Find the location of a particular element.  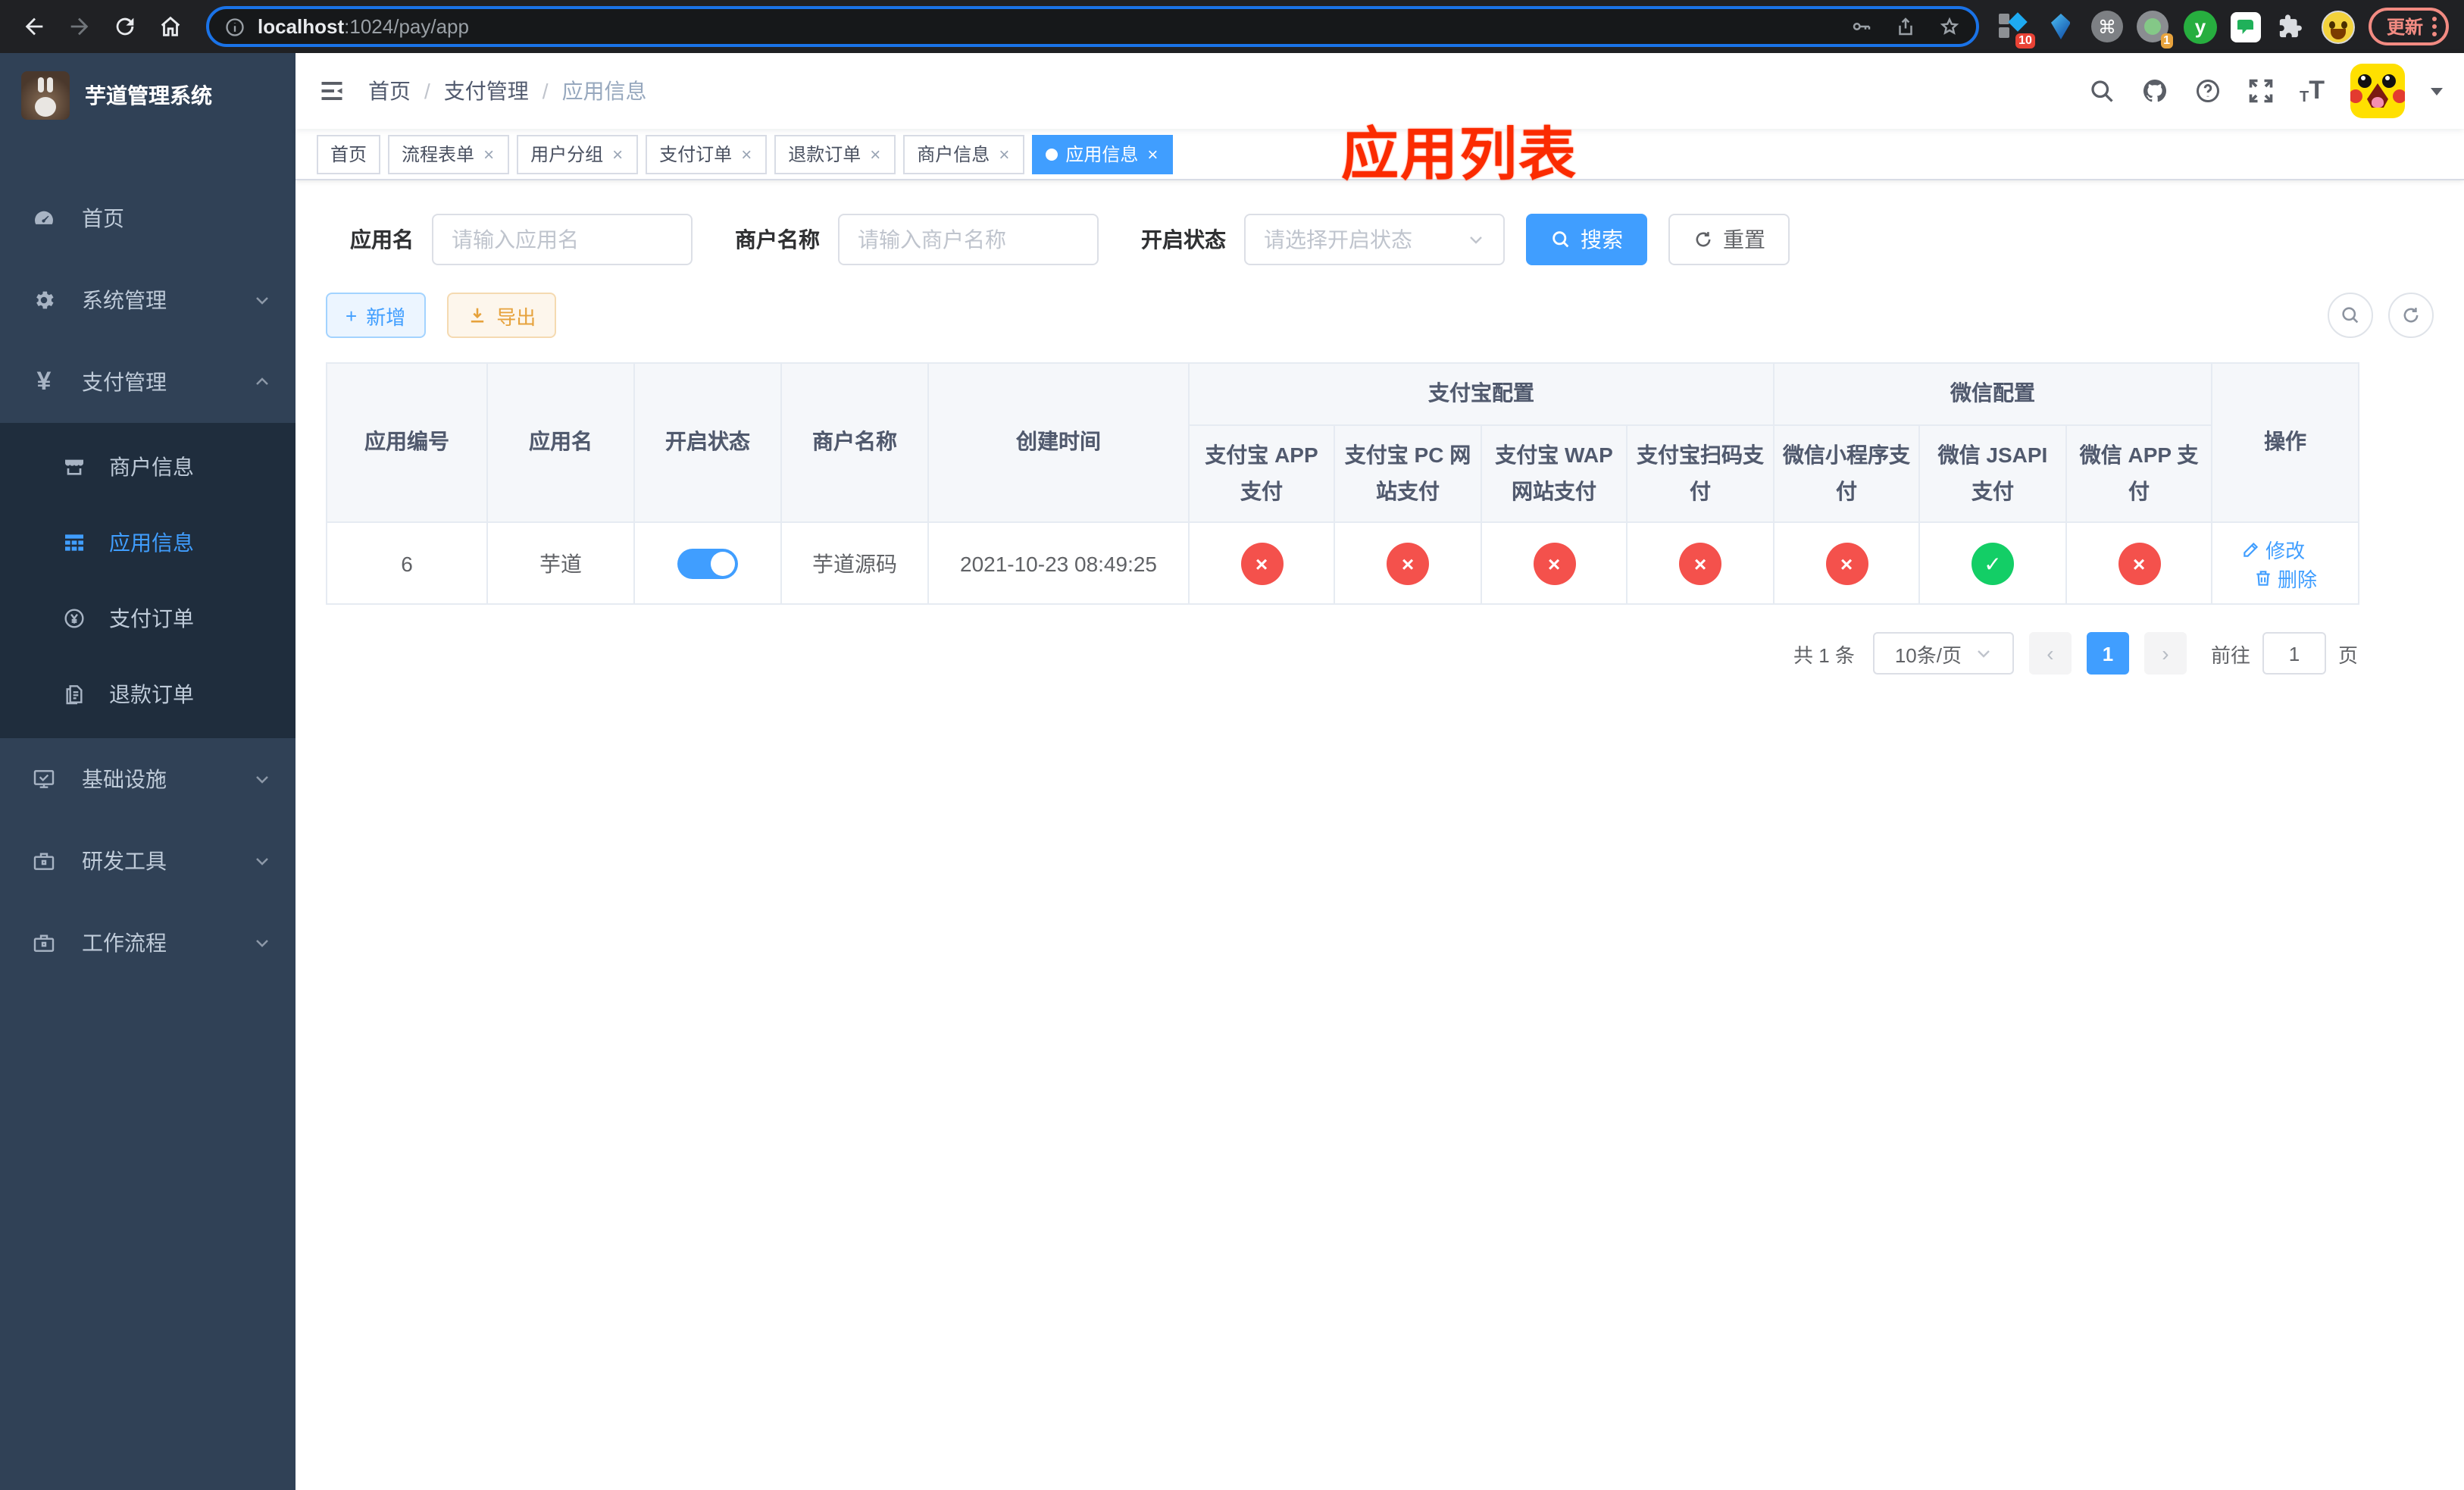

col-created: 创建时间 is located at coordinates (1058, 443).